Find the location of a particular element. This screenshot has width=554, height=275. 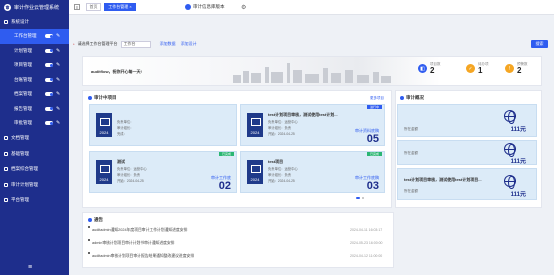

stat-projects: ◧ 项目数 2 is located at coordinates (429, 68).